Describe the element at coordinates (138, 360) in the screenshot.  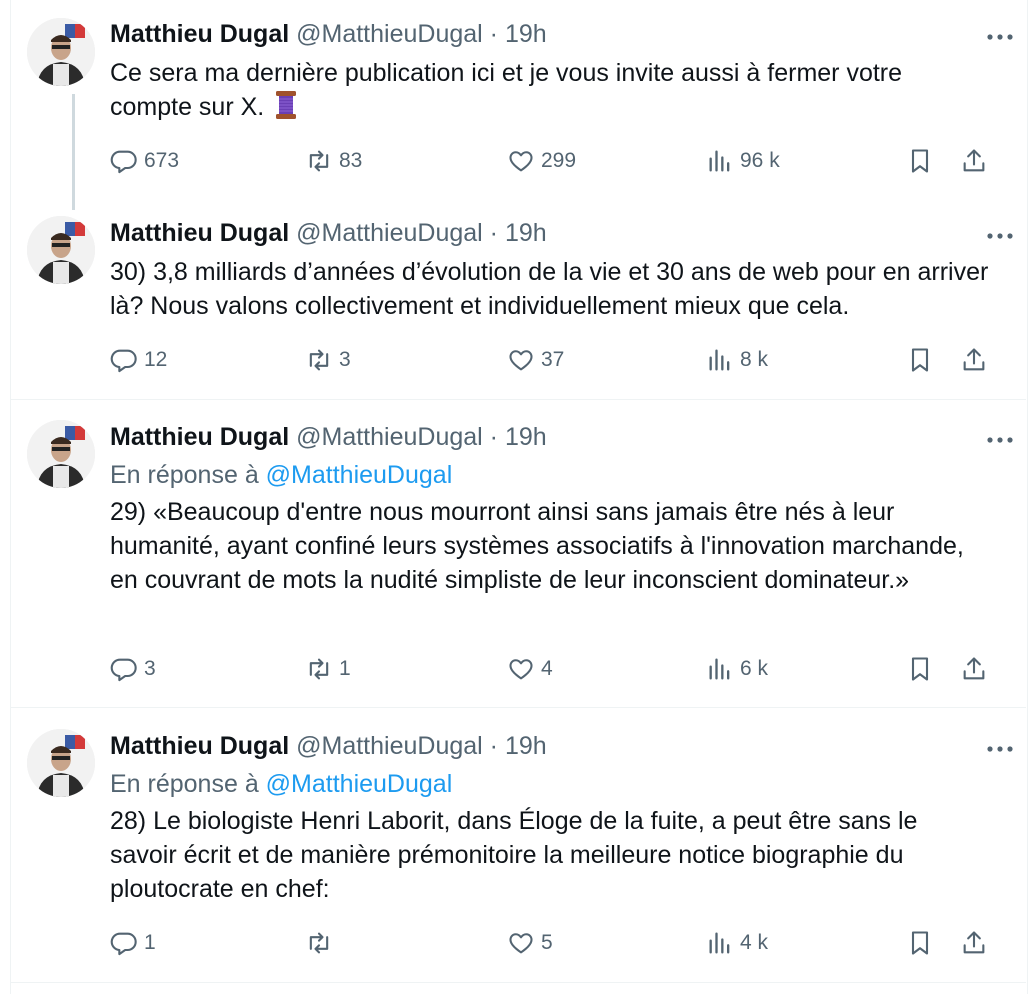
I see `reply-button: 12` at that location.